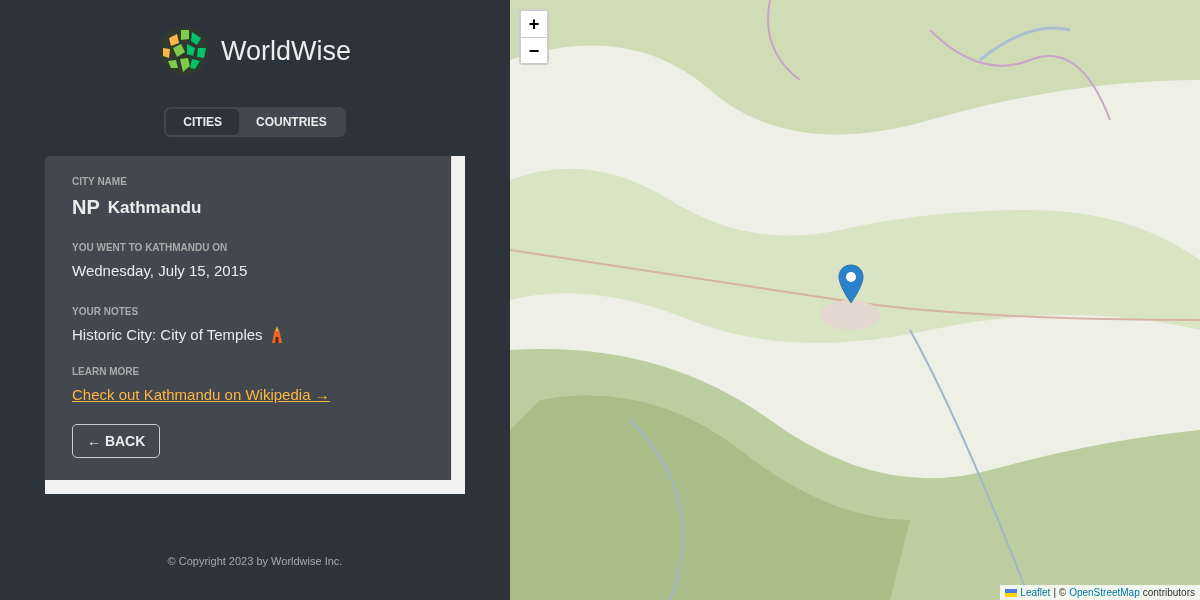  What do you see at coordinates (99, 181) in the screenshot?
I see `field-label: CITY NAME` at bounding box center [99, 181].